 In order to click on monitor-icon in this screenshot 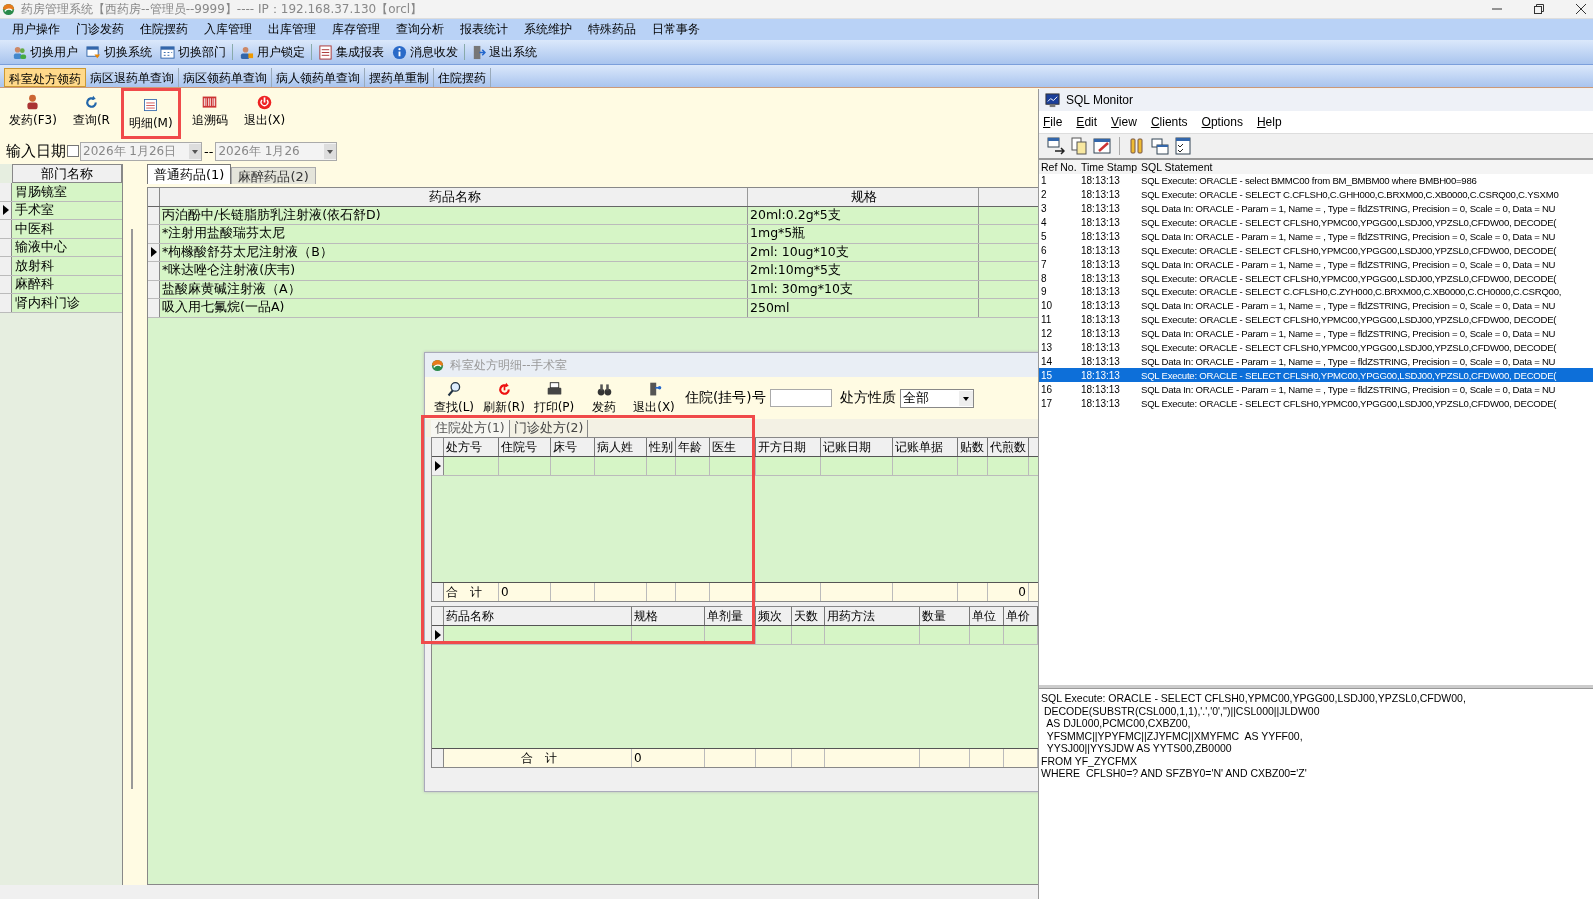, I will do `click(1052, 100)`.